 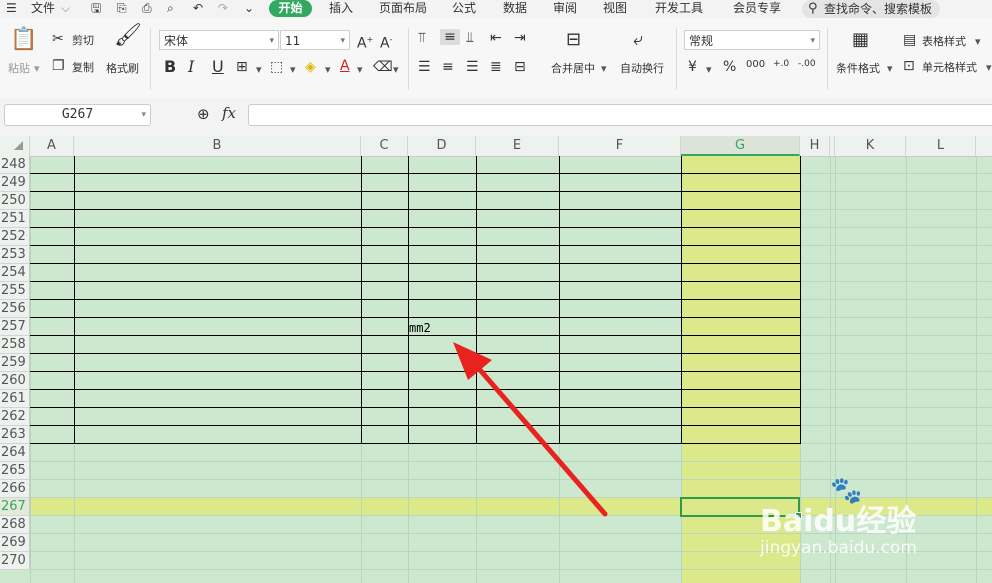 What do you see at coordinates (875, 526) in the screenshot?
I see `baidu-jingyan-watermark: Baidu经验 🐾 jingyan.baidu.com` at bounding box center [875, 526].